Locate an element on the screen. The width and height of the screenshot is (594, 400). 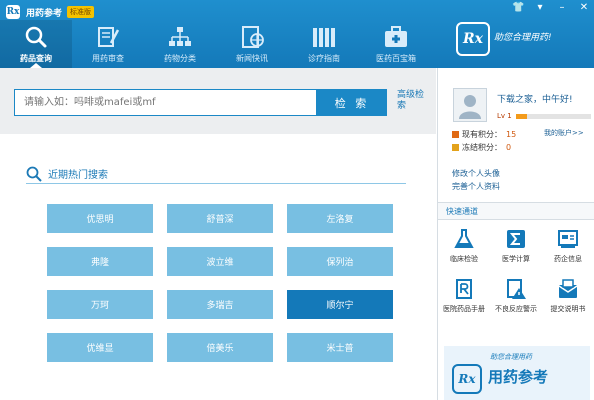
app-title: 用药参考 is located at coordinates (44, 13).